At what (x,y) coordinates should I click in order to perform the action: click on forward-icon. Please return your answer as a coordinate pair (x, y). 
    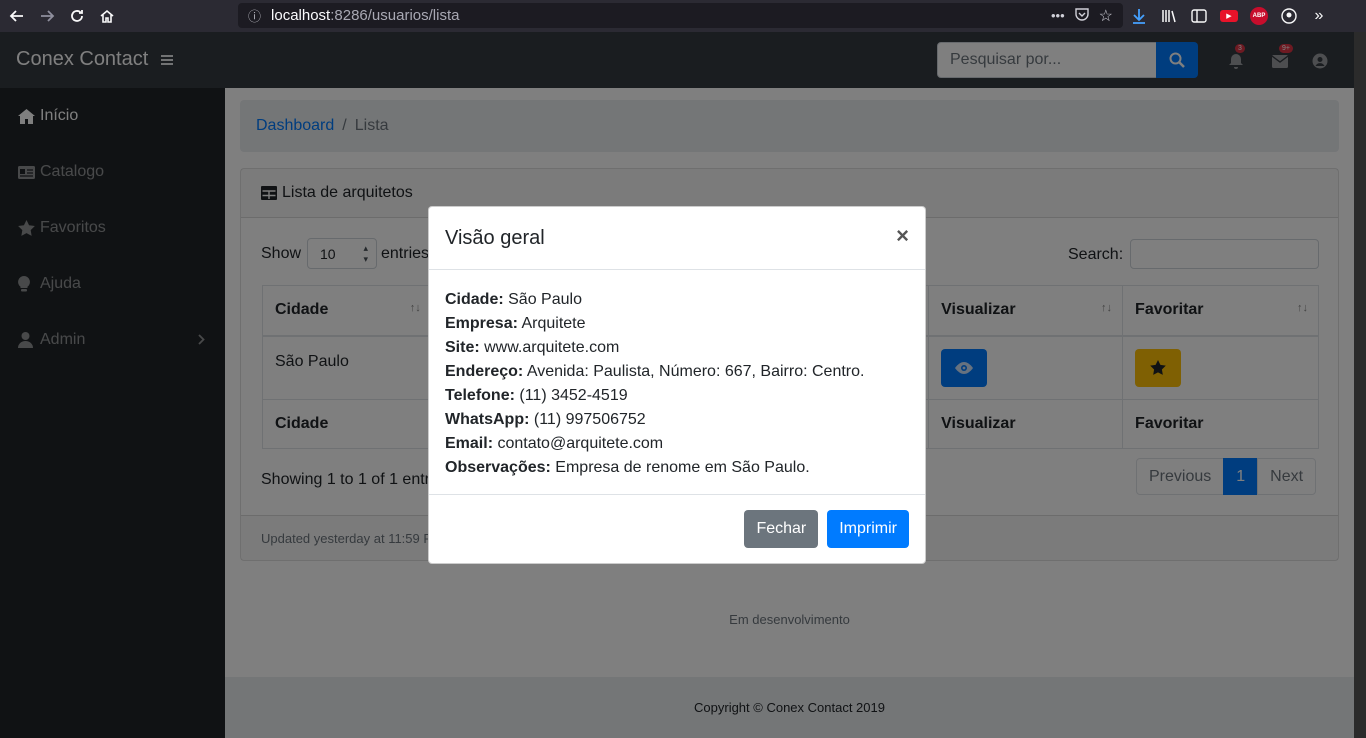
    Looking at the image, I should click on (47, 16).